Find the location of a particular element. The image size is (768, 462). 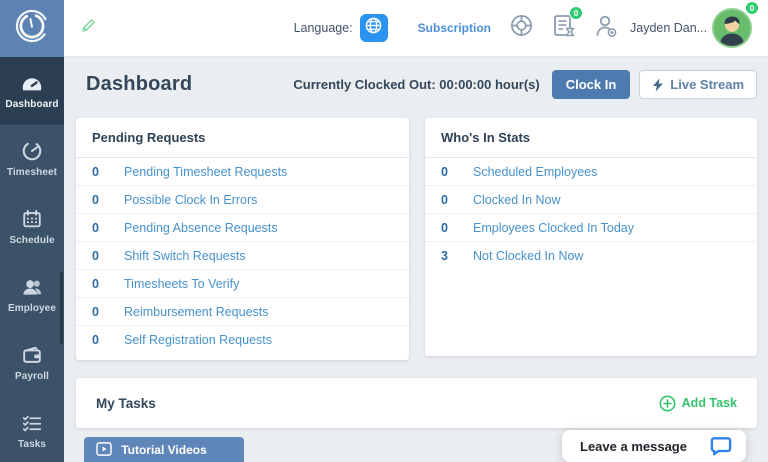

add-employee-button is located at coordinates (606, 28).